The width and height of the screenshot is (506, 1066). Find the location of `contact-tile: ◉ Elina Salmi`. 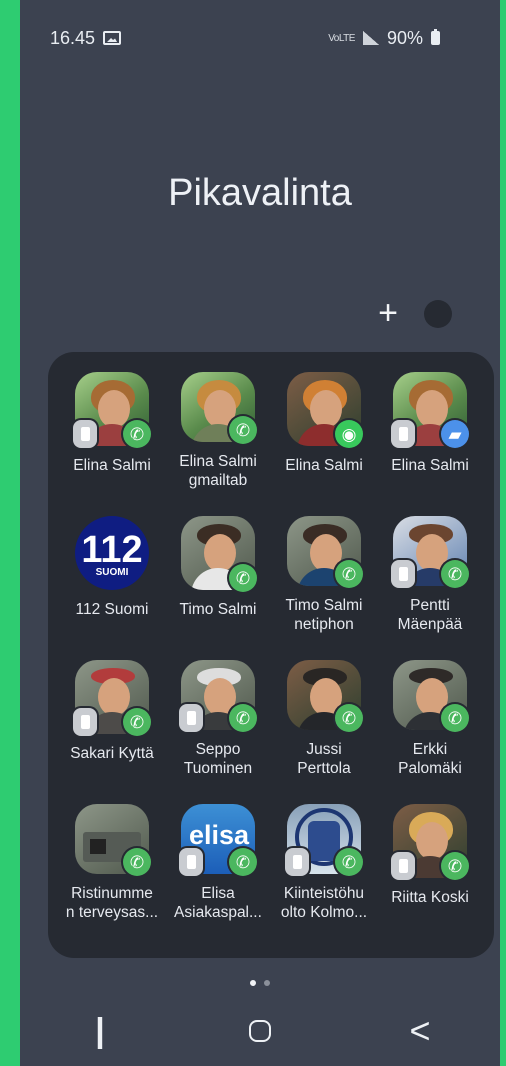

contact-tile: ◉ Elina Salmi is located at coordinates (324, 431).